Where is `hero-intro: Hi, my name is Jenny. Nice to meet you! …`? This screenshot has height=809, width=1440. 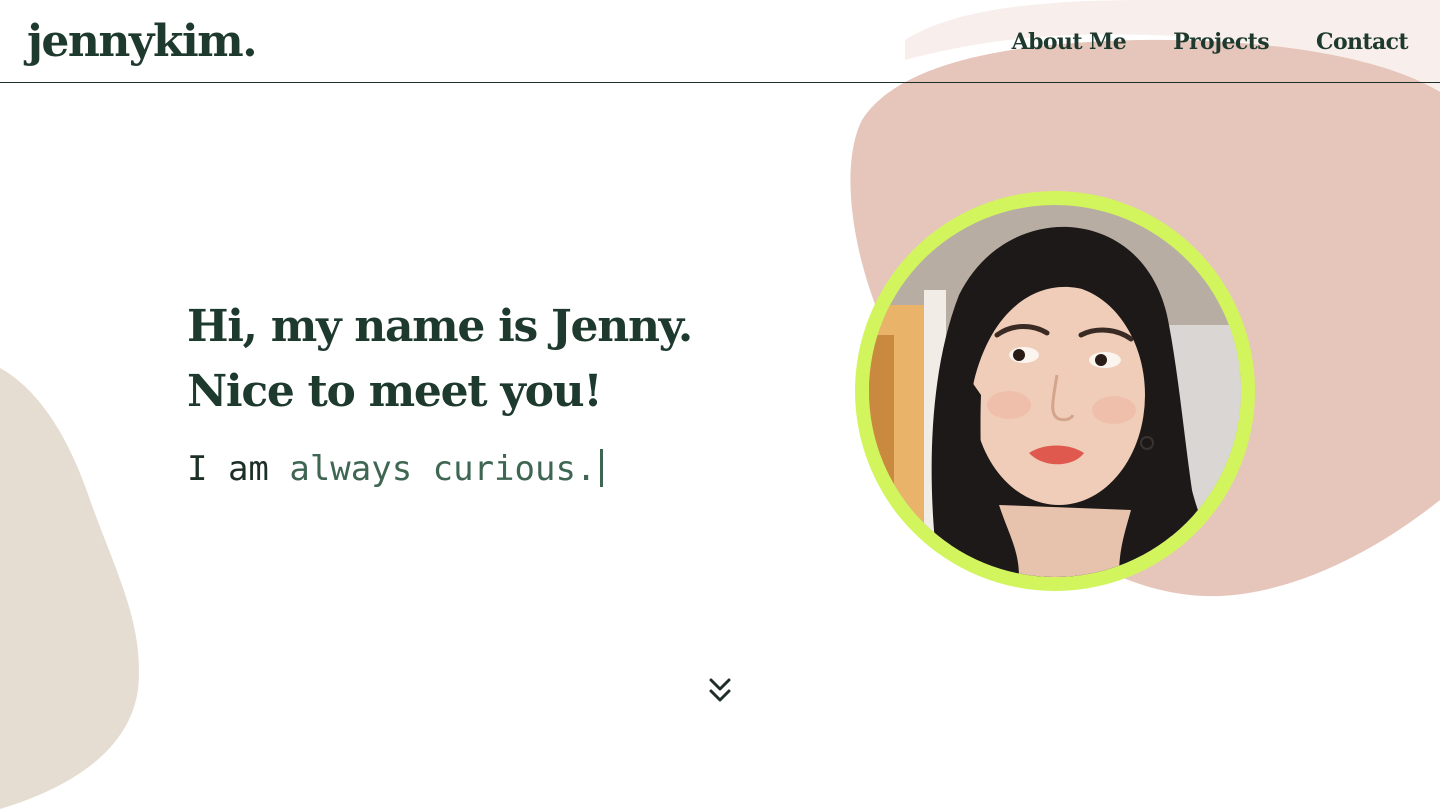
hero-intro: Hi, my name is Jenny. Nice to meet you! … is located at coordinates (440, 393).